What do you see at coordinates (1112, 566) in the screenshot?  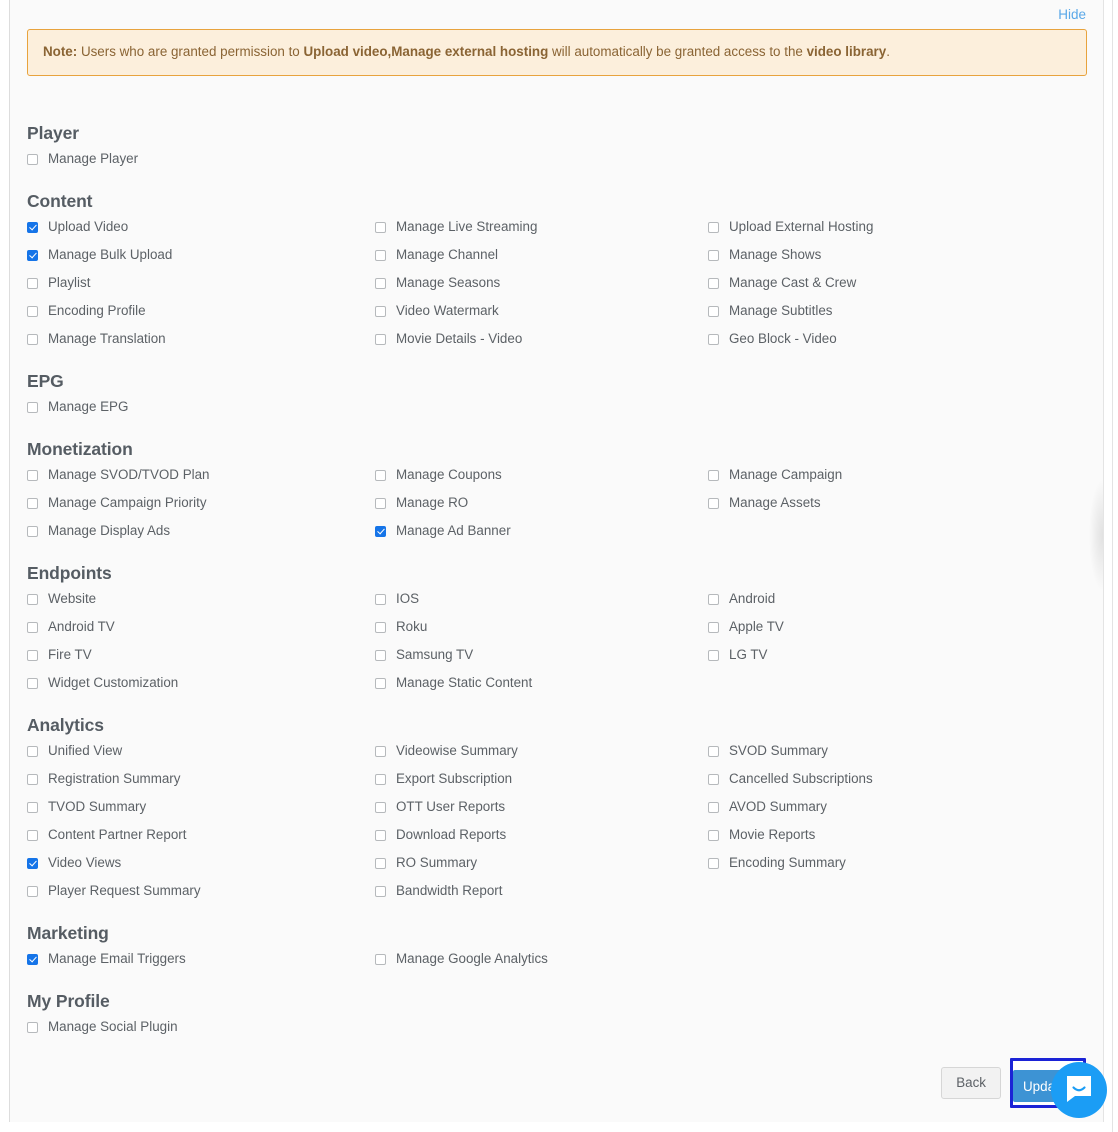 I see `page-scrollbar-track` at bounding box center [1112, 566].